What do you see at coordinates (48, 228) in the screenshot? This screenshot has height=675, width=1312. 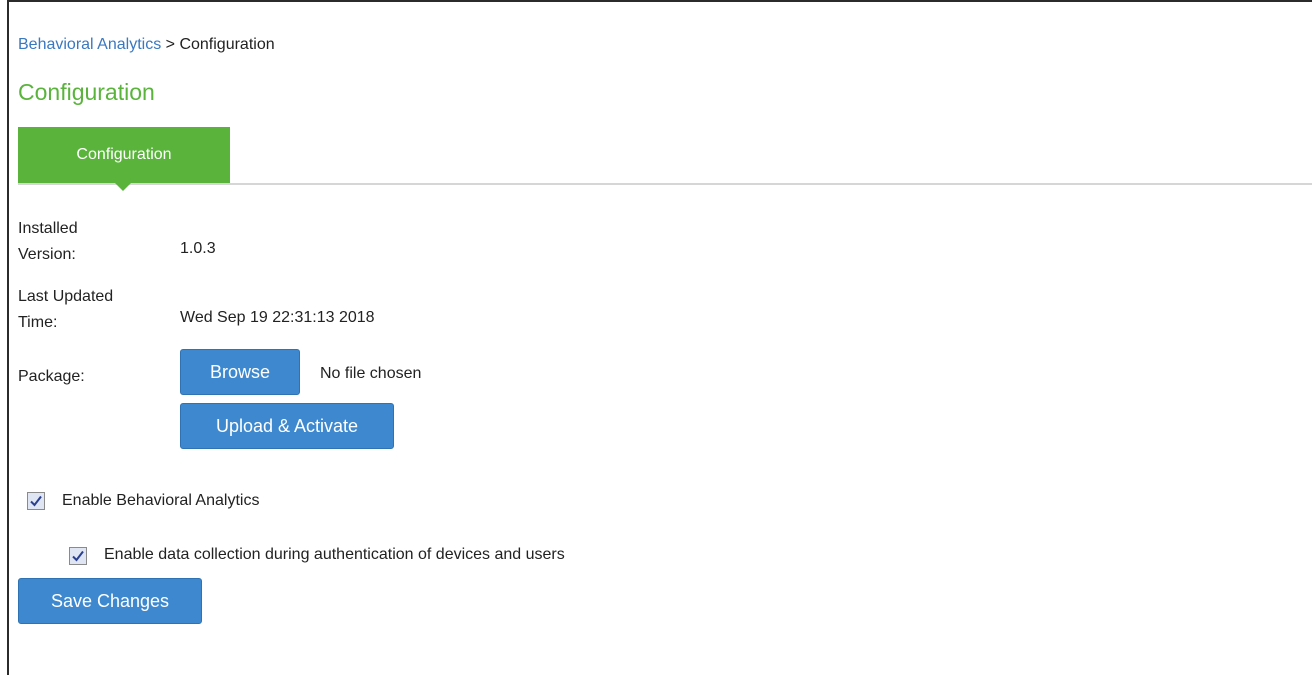 I see `installed-version-label-line1: Installed` at bounding box center [48, 228].